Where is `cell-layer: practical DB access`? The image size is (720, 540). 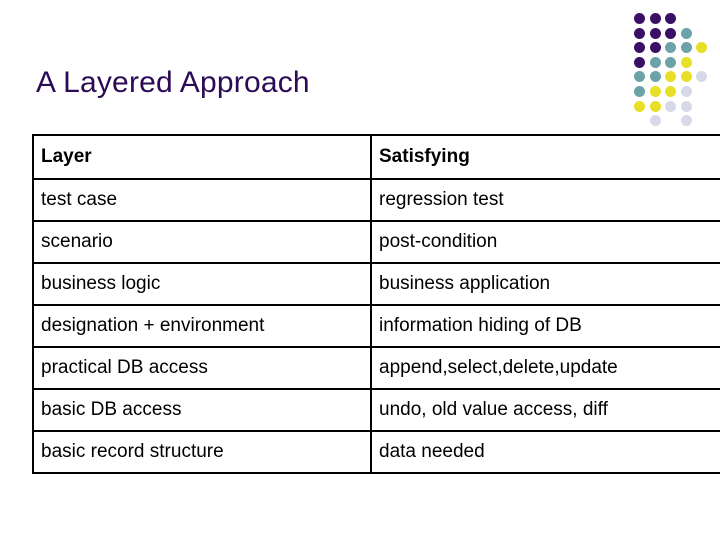 cell-layer: practical DB access is located at coordinates (202, 368).